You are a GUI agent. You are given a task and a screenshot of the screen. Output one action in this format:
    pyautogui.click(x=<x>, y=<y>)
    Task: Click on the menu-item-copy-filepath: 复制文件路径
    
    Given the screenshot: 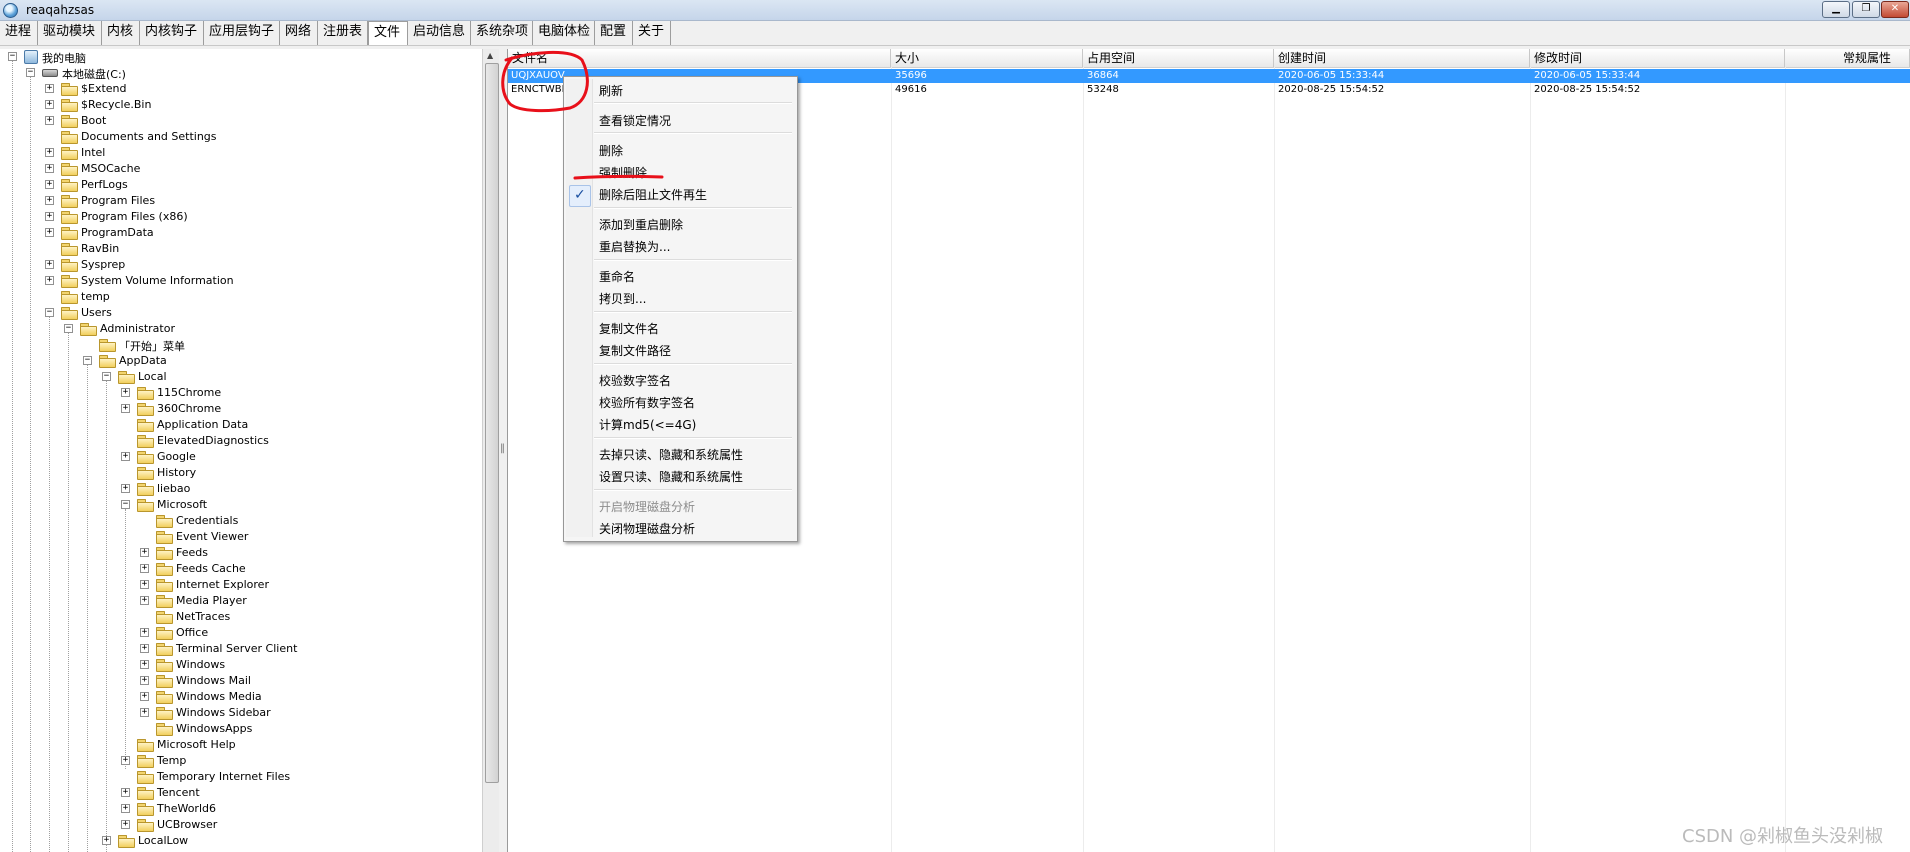 What is the action you would take?
    pyautogui.click(x=635, y=350)
    